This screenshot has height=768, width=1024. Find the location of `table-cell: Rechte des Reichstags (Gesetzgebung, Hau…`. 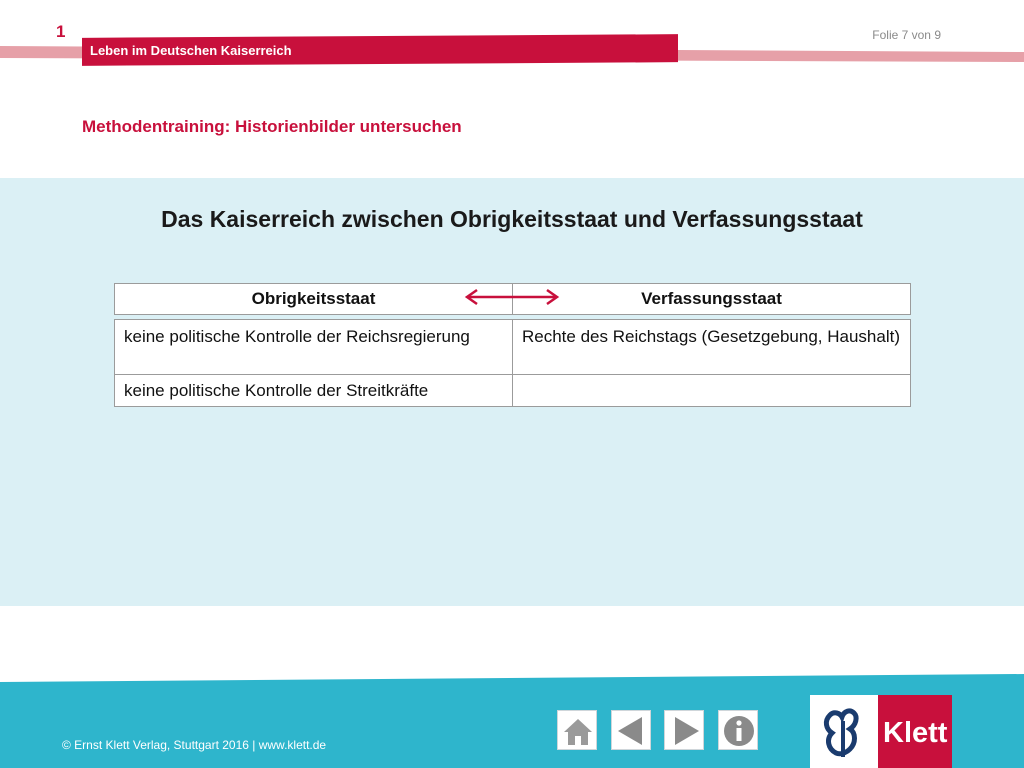

table-cell: Rechte des Reichstags (Gesetzgebung, Hau… is located at coordinates (711, 347).